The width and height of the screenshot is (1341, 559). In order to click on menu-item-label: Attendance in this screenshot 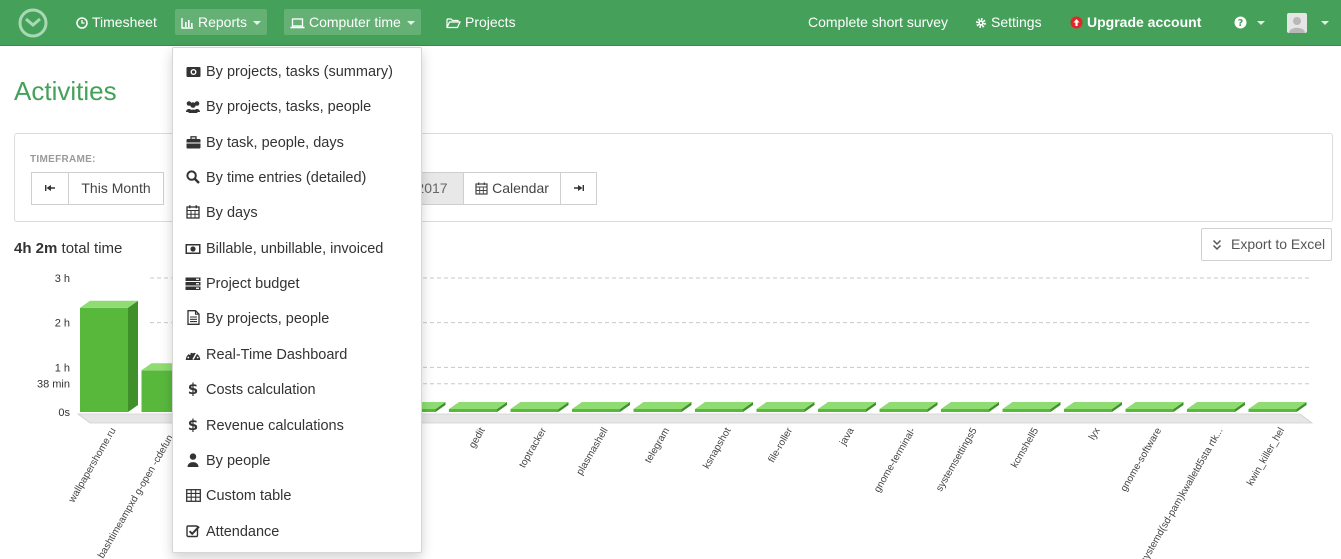, I will do `click(243, 532)`.